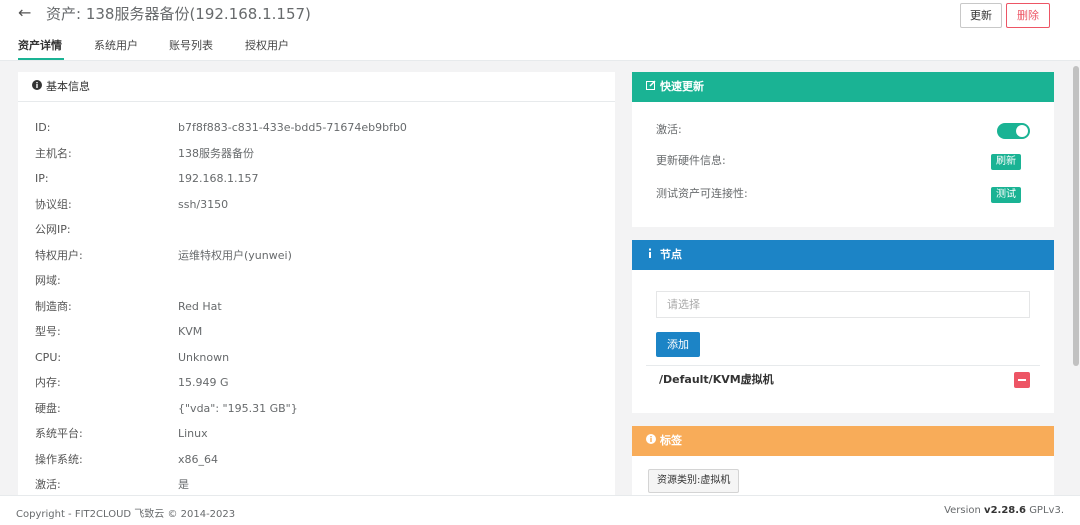 Image resolution: width=1080 pixels, height=525 pixels. I want to click on info-icon, so click(652, 255).